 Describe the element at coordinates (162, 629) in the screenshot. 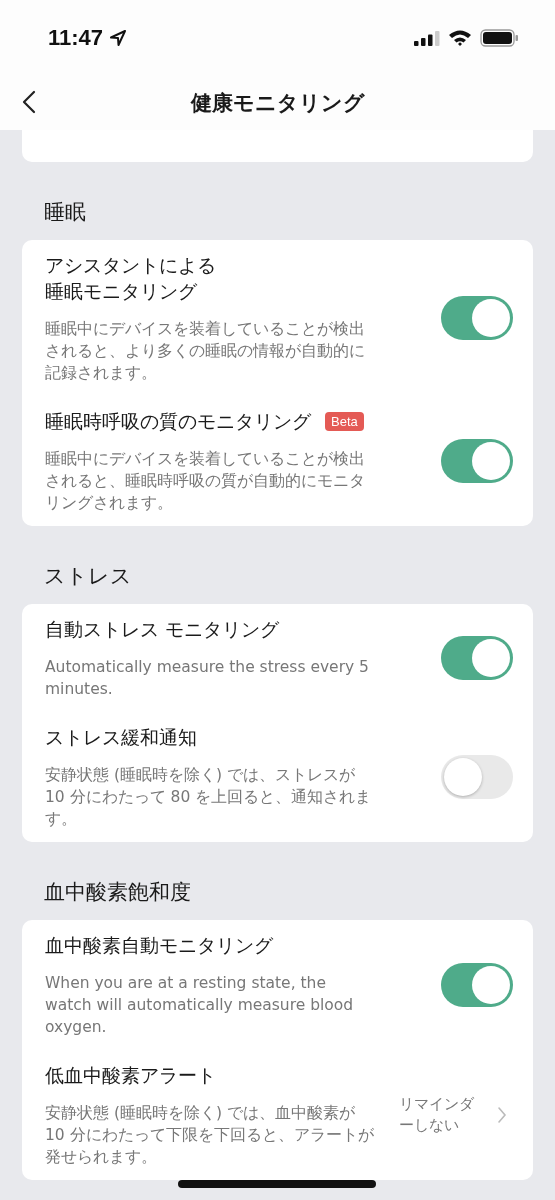

I see `setting-title: 自動ストレス モニタリング` at that location.